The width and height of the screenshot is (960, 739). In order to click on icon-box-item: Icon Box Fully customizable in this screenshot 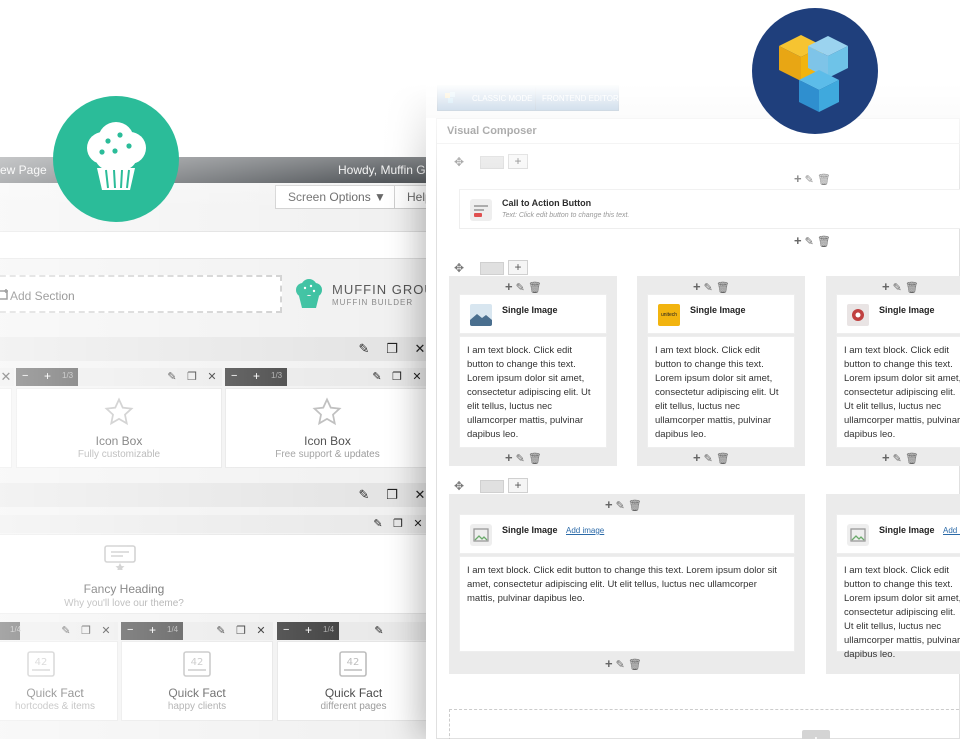, I will do `click(119, 428)`.